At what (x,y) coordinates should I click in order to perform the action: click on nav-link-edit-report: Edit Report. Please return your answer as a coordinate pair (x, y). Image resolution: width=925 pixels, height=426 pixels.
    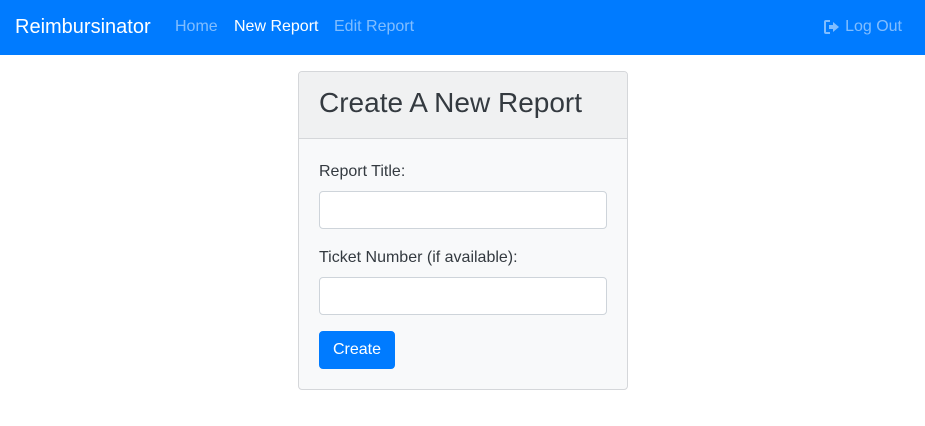
    Looking at the image, I should click on (374, 27).